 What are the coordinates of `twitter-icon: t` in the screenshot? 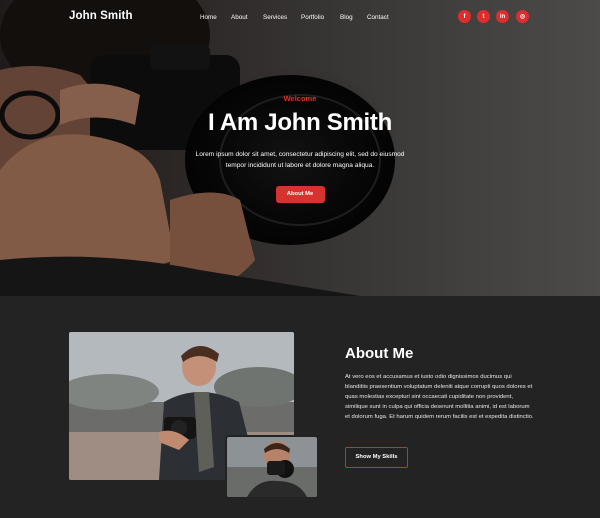 It's located at (483, 16).